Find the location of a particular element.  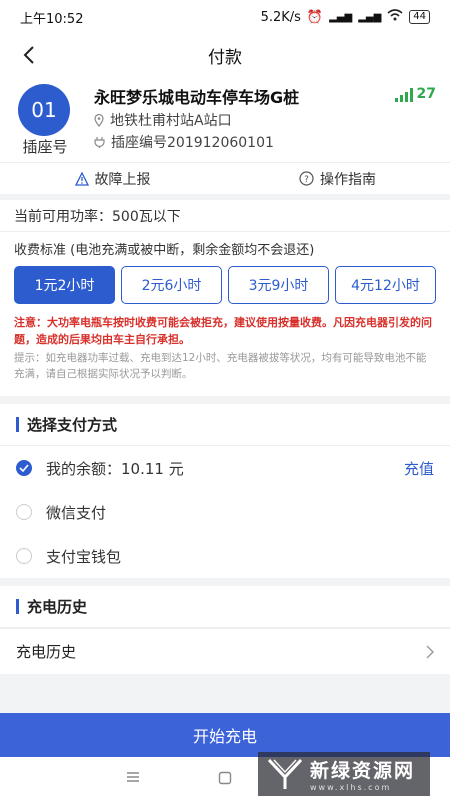

cell-signal-icon-2: ▂▄▆ is located at coordinates (370, 17).